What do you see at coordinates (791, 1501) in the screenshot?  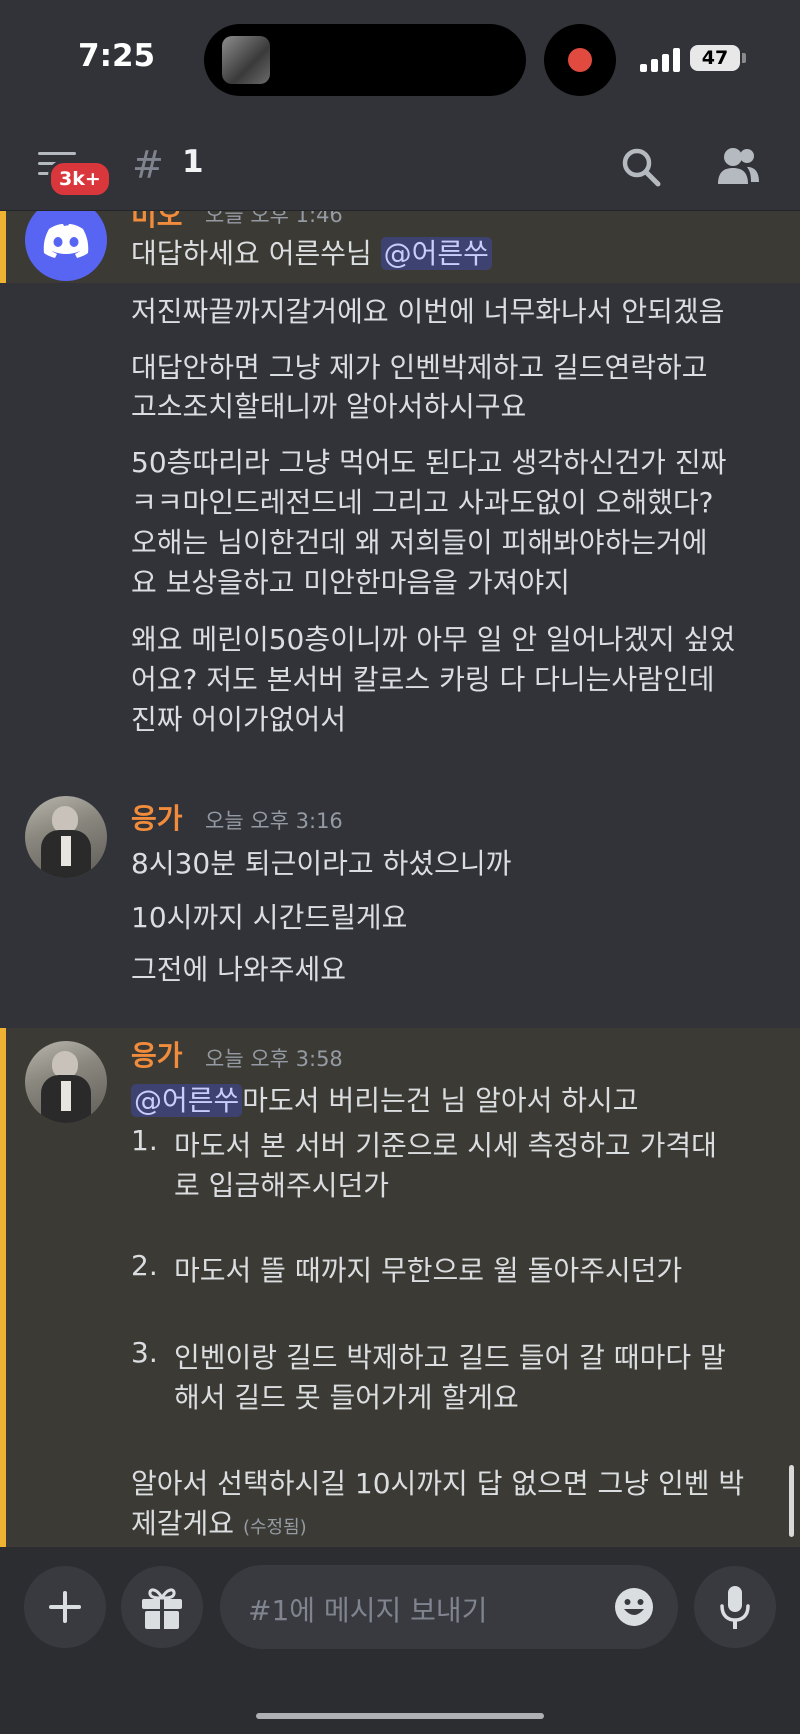 I see `message-scrollbar` at bounding box center [791, 1501].